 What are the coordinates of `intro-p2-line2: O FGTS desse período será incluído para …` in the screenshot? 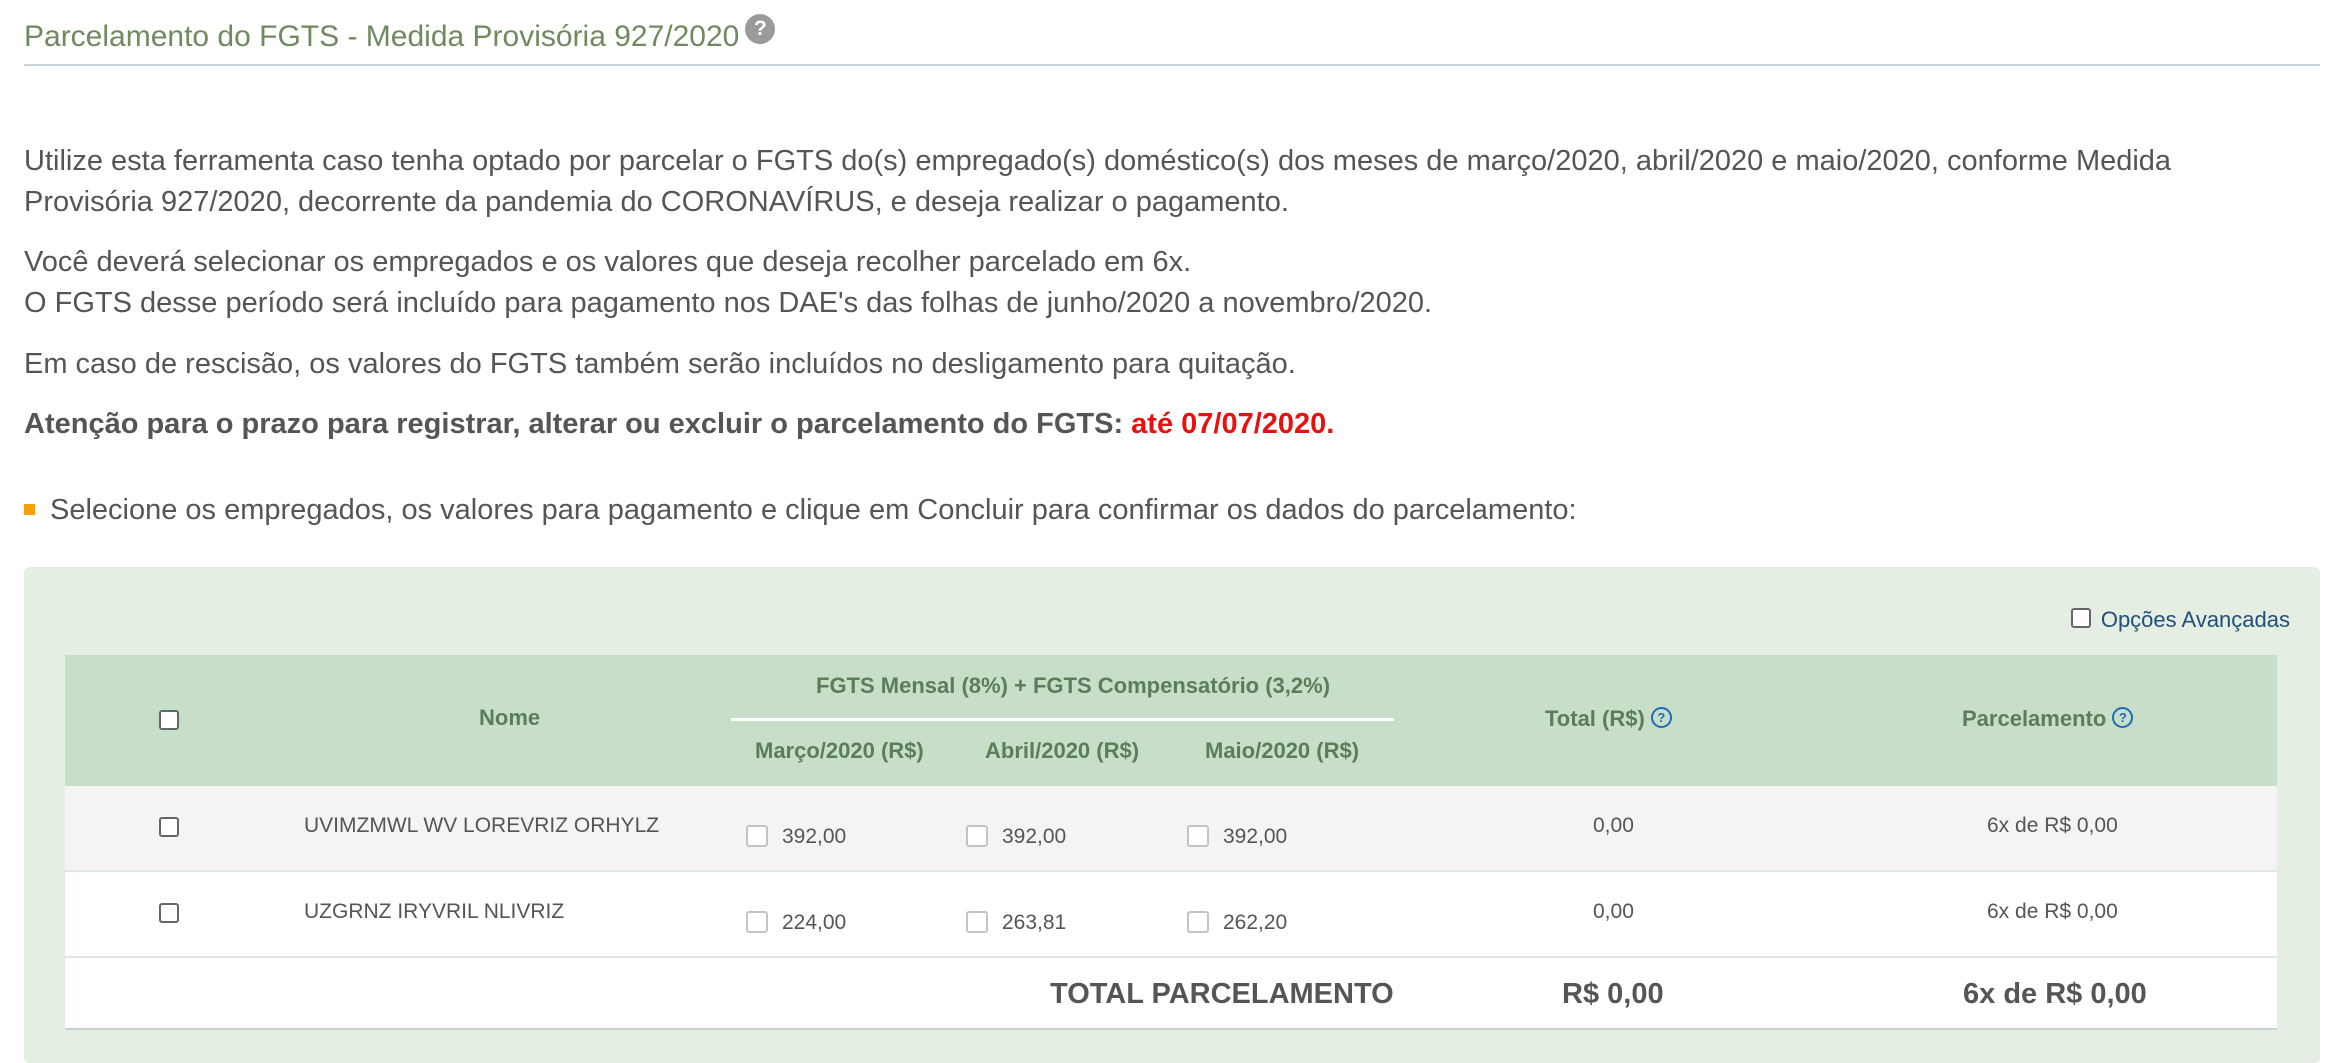 It's located at (728, 303).